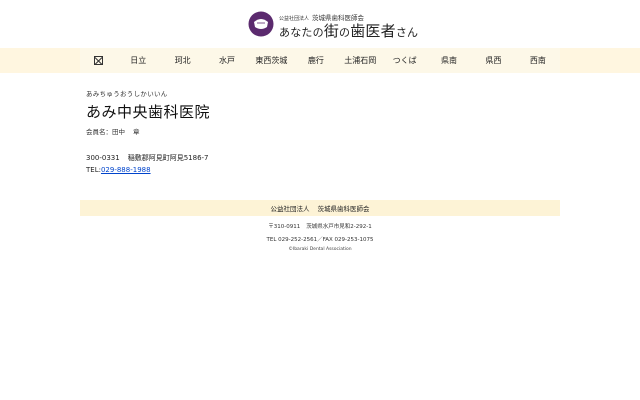 The width and height of the screenshot is (640, 400). What do you see at coordinates (118, 132) in the screenshot?
I see `member-surname: 田中` at bounding box center [118, 132].